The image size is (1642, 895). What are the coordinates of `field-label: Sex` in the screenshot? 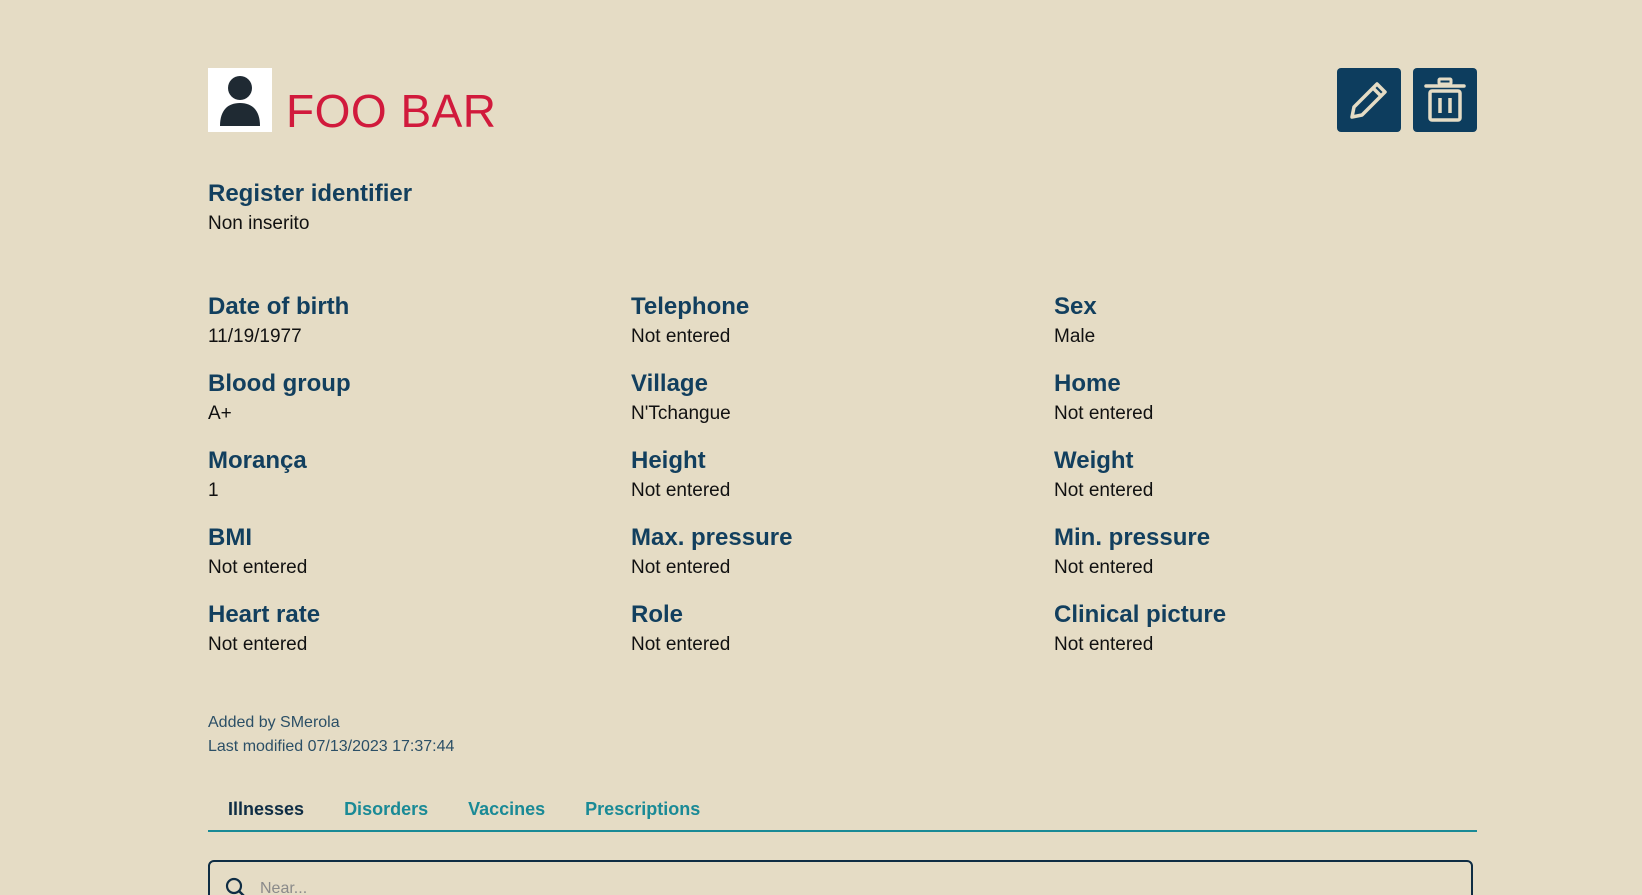 It's located at (1075, 306).